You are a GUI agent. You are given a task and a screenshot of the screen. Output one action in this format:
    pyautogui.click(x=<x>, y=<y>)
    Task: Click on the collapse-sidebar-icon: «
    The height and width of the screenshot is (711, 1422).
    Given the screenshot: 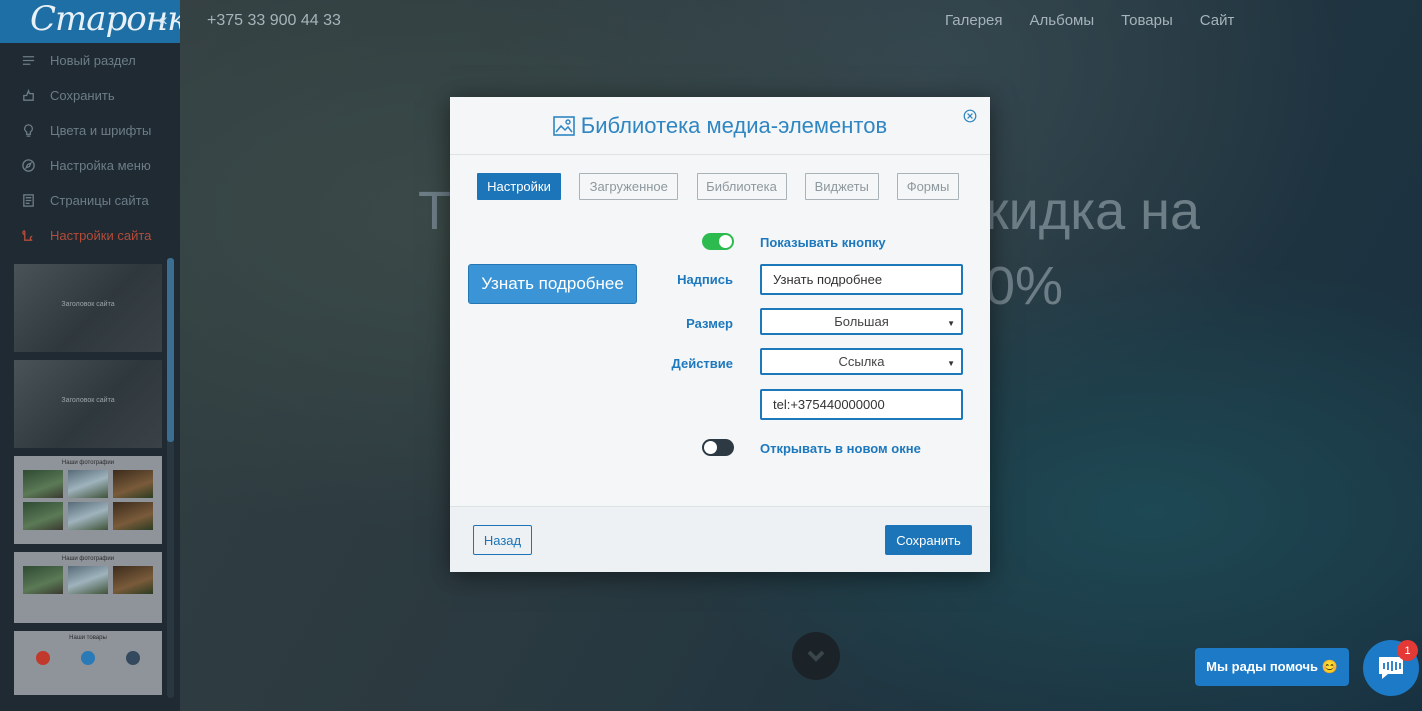 What is the action you would take?
    pyautogui.click(x=162, y=20)
    